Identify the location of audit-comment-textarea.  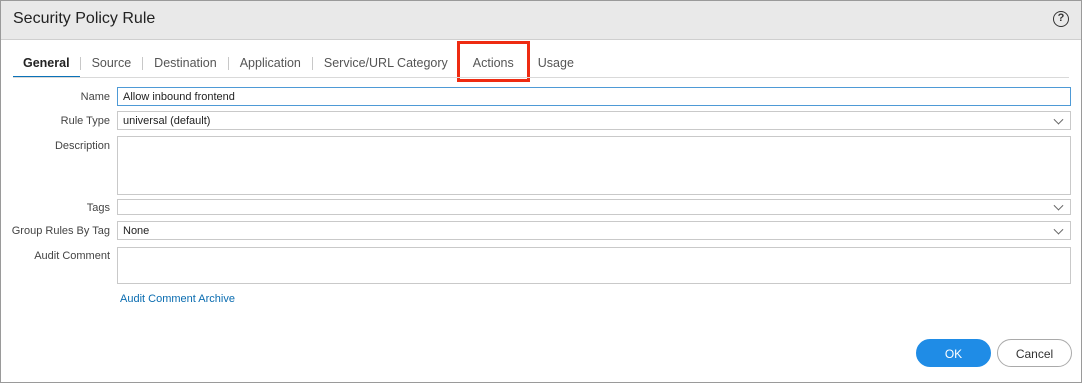
(594, 265).